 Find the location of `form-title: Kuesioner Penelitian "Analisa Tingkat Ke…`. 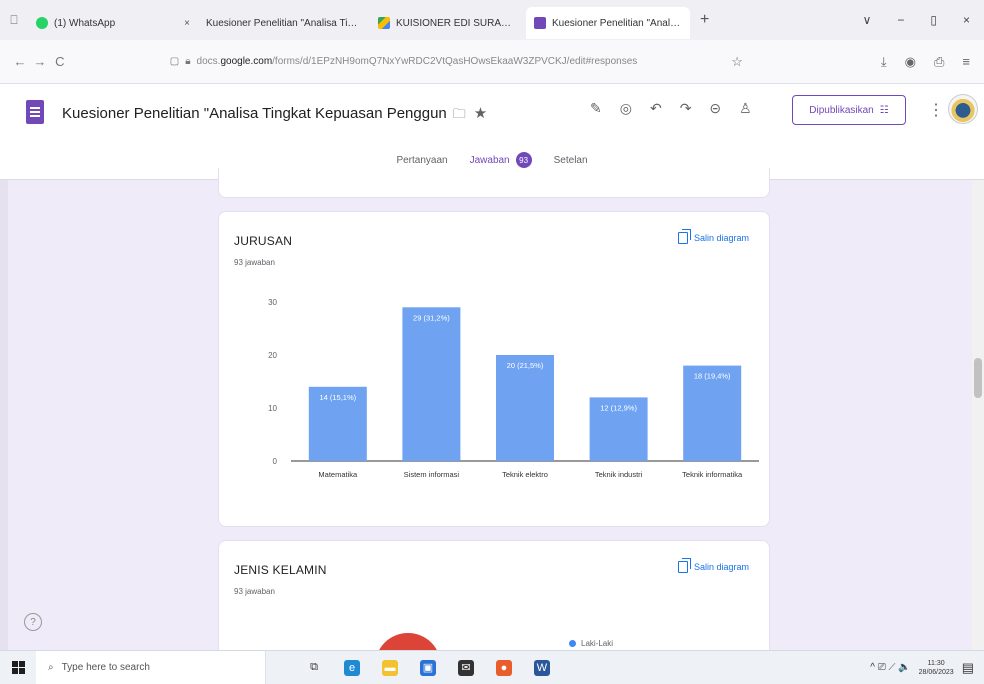

form-title: Kuesioner Penelitian "Analisa Tingkat Ke… is located at coordinates (274, 115).